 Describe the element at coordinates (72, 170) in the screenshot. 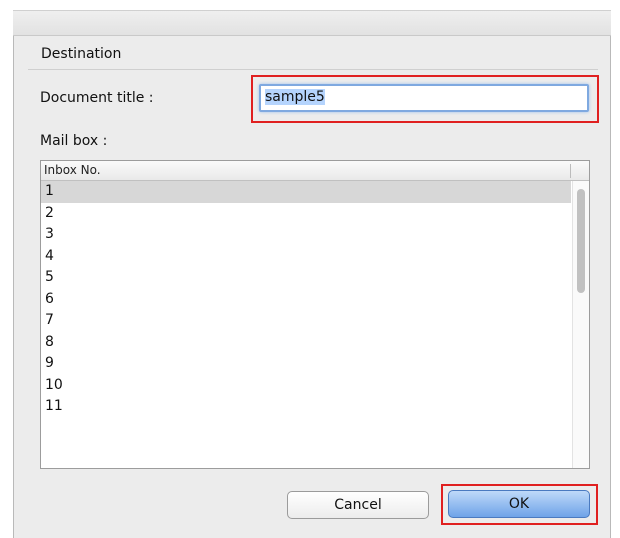

I see `inbox-column-header-label: Inbox No.` at that location.